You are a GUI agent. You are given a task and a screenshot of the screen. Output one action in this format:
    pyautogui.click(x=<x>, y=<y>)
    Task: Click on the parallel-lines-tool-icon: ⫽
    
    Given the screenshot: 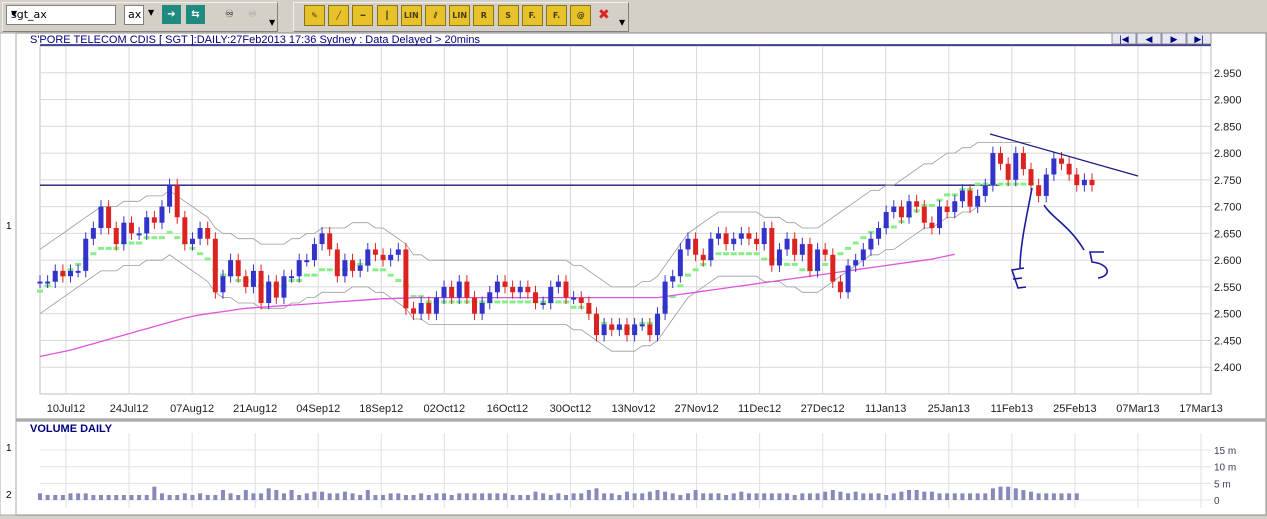 What is the action you would take?
    pyautogui.click(x=435, y=15)
    